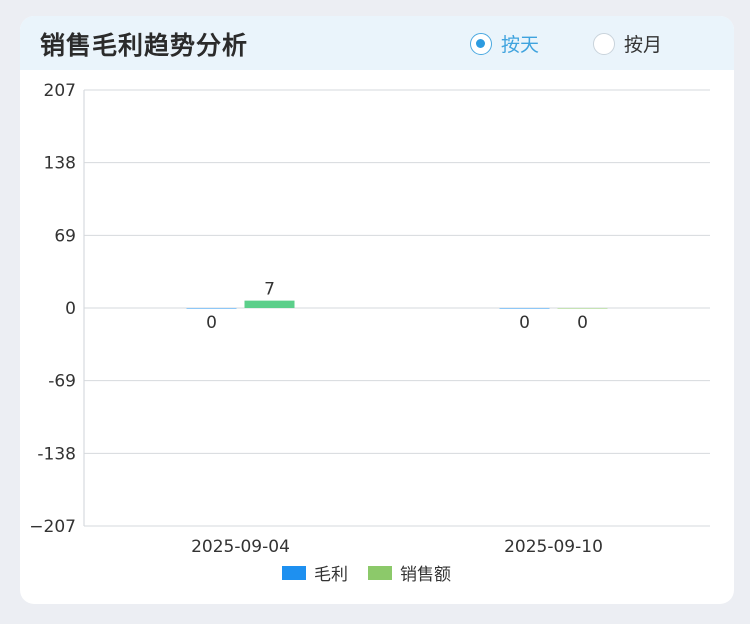 The image size is (750, 624). I want to click on data-label: 7, so click(269, 290).